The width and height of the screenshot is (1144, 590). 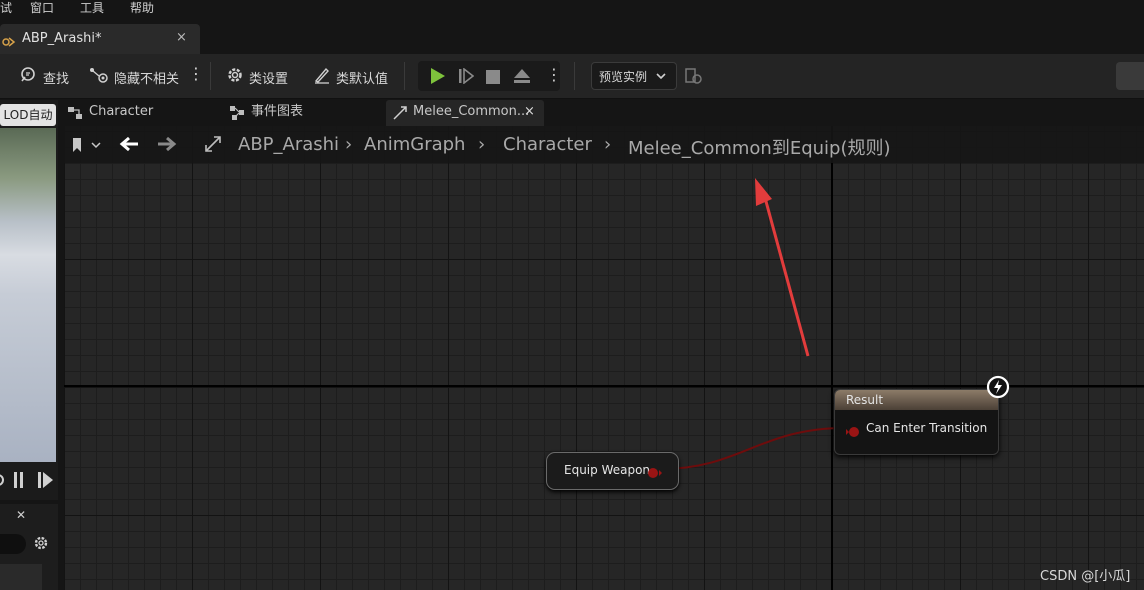 I want to click on lightning-icon, so click(x=998, y=389).